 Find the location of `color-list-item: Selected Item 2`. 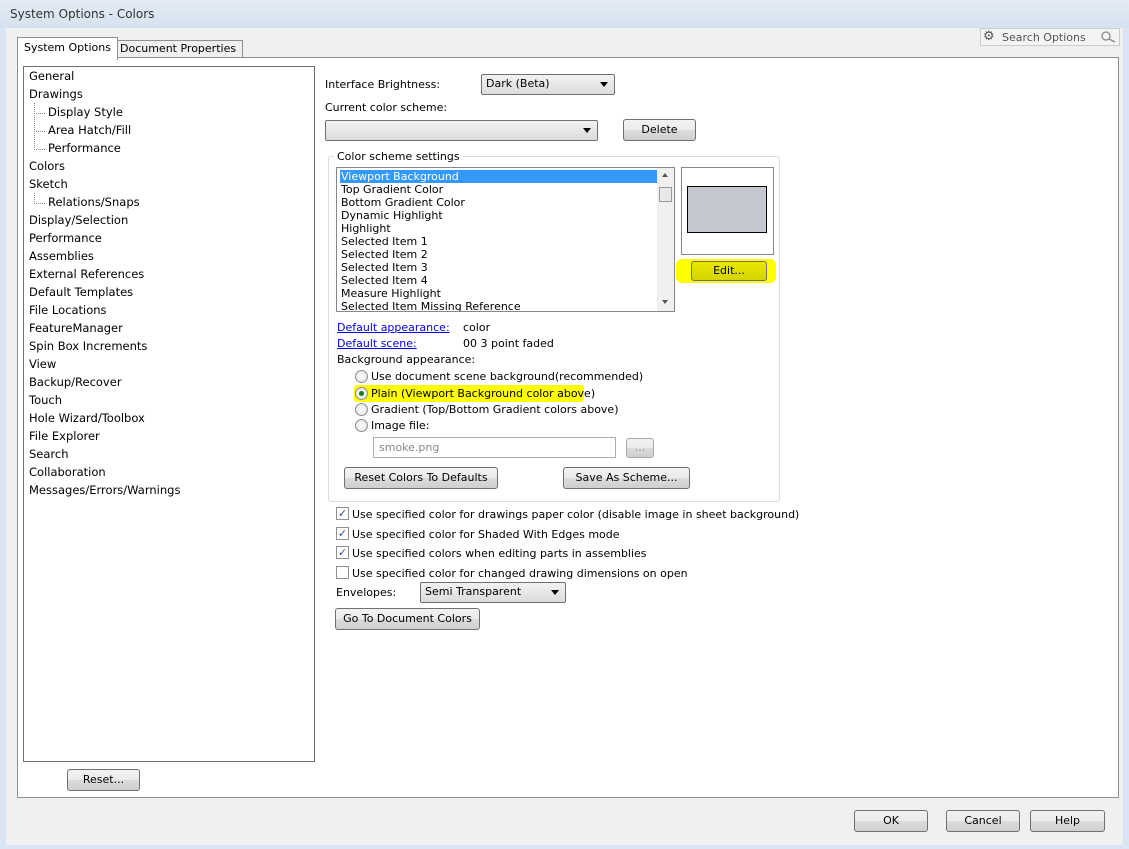

color-list-item: Selected Item 2 is located at coordinates (498, 254).